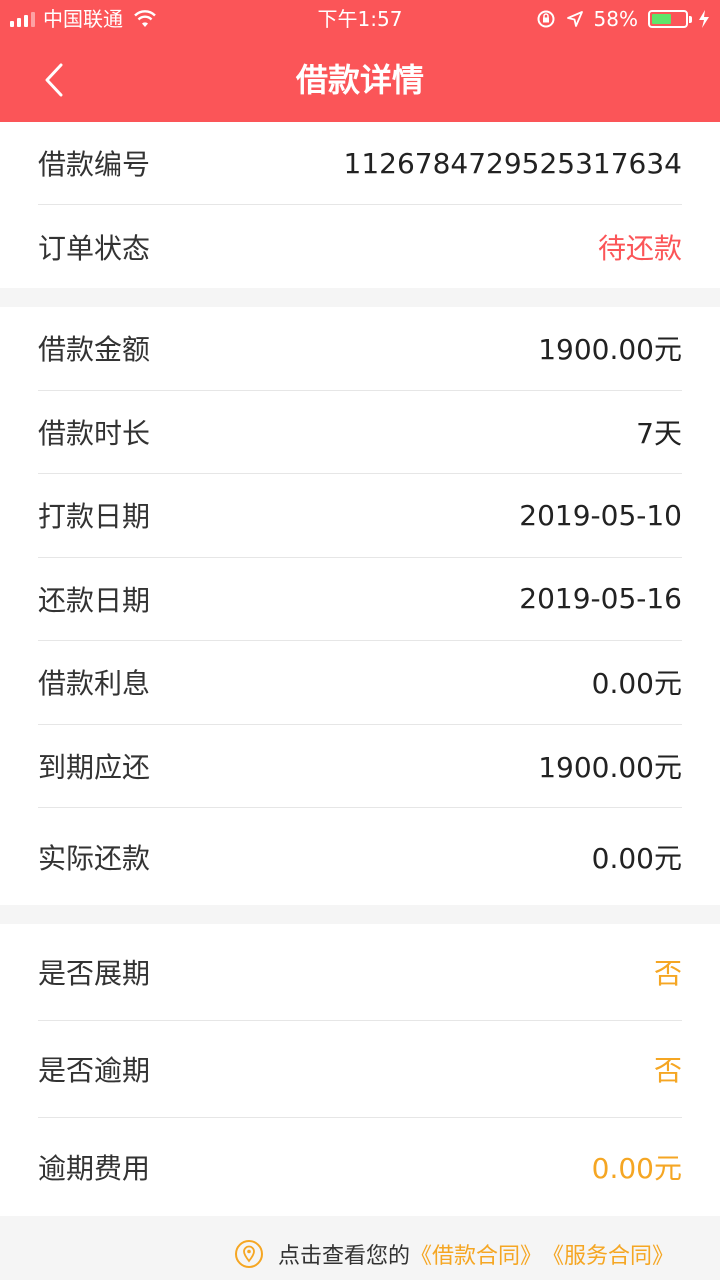 The image size is (720, 1280). What do you see at coordinates (600, 599) in the screenshot?
I see `row-value: 2019-05-16` at bounding box center [600, 599].